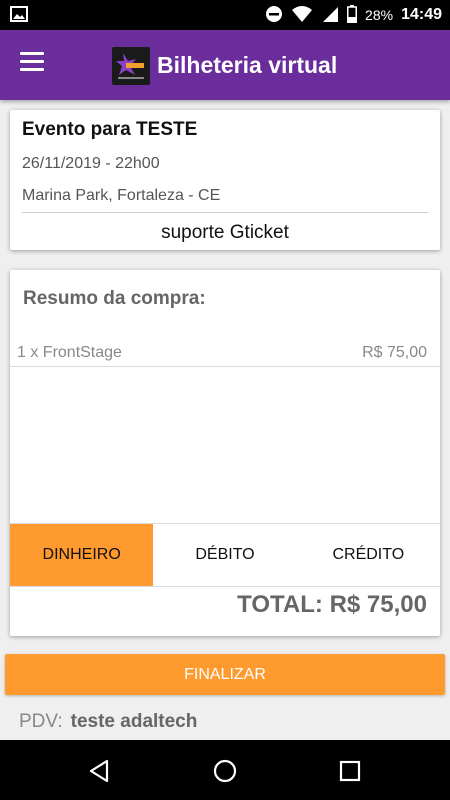 This screenshot has width=450, height=800. Describe the element at coordinates (35, 65) in the screenshot. I see `menu-icon` at that location.